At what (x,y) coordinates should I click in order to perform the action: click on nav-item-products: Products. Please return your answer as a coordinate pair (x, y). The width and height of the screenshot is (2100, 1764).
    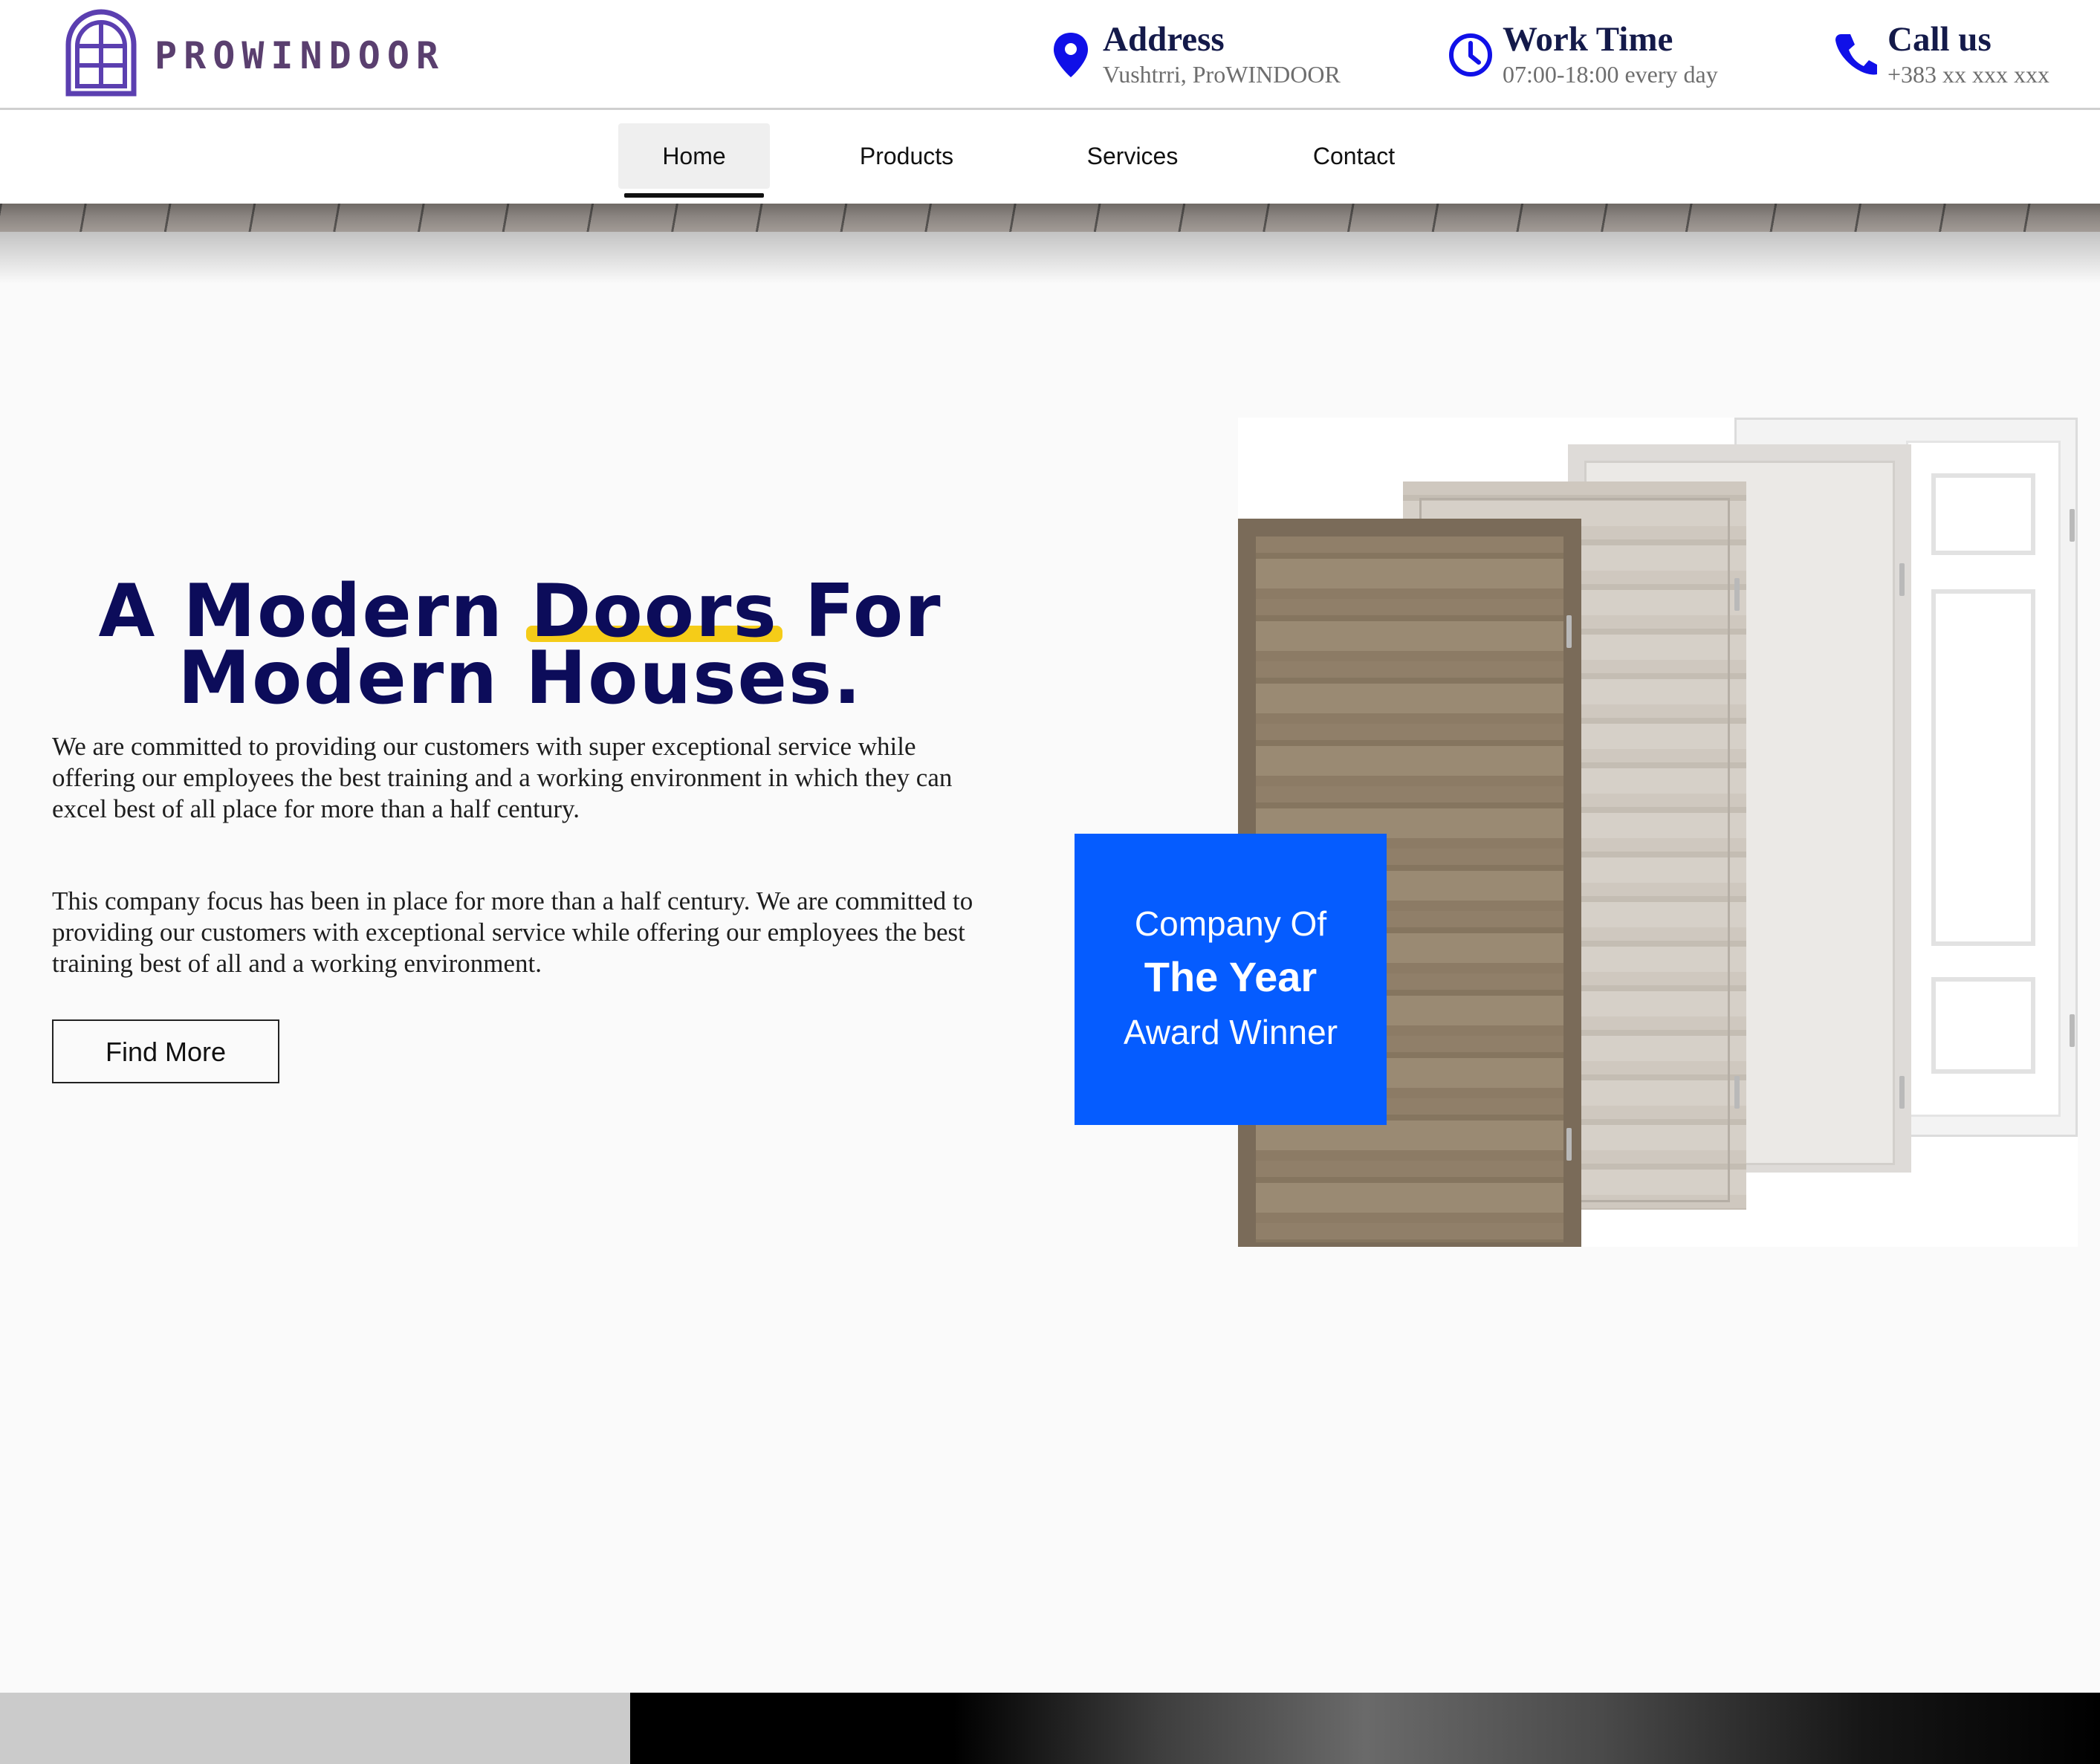
    Looking at the image, I should click on (906, 156).